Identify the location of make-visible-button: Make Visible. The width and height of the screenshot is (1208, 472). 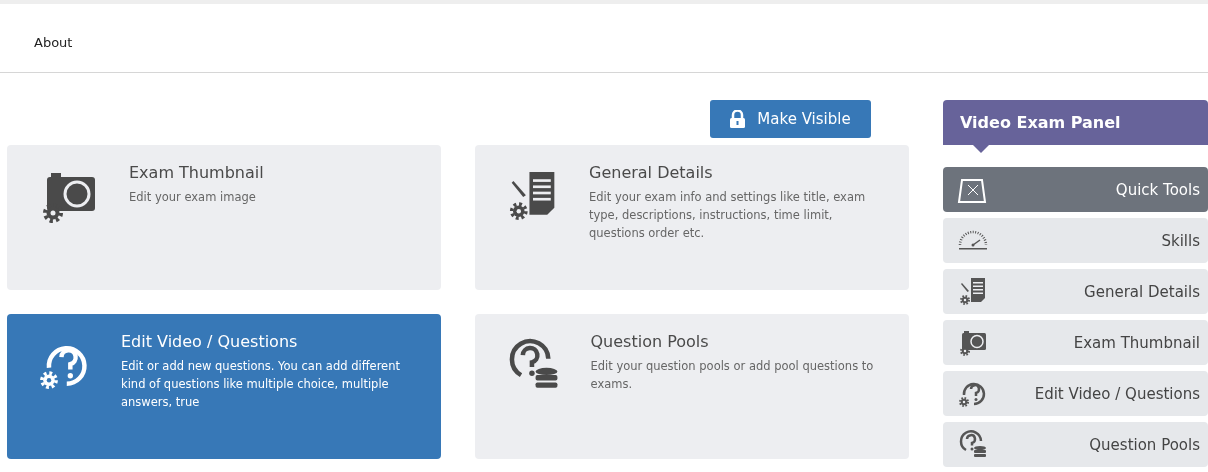
(790, 119).